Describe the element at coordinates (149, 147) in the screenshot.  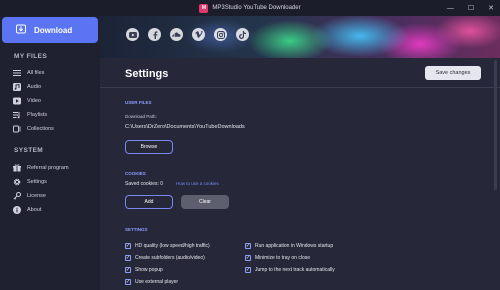
I see `browse-button: Browse` at that location.